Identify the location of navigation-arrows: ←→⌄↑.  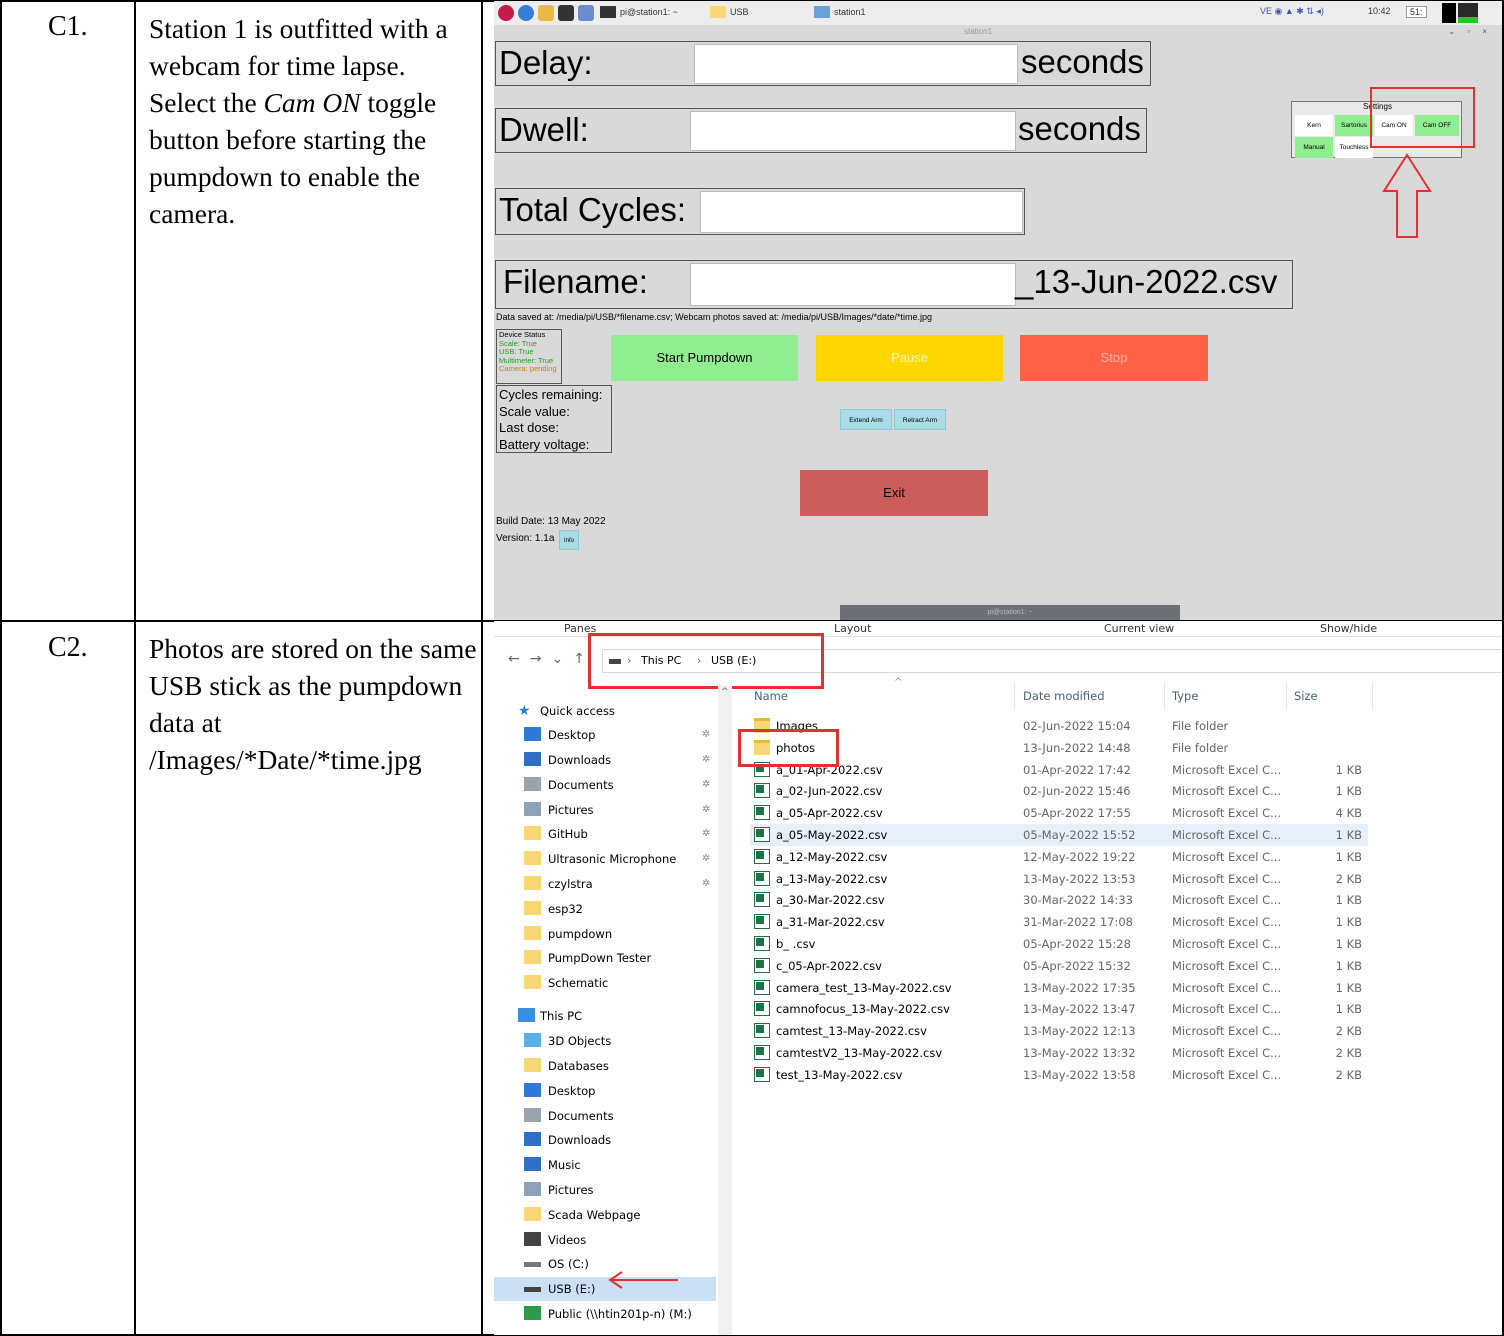
(551, 659).